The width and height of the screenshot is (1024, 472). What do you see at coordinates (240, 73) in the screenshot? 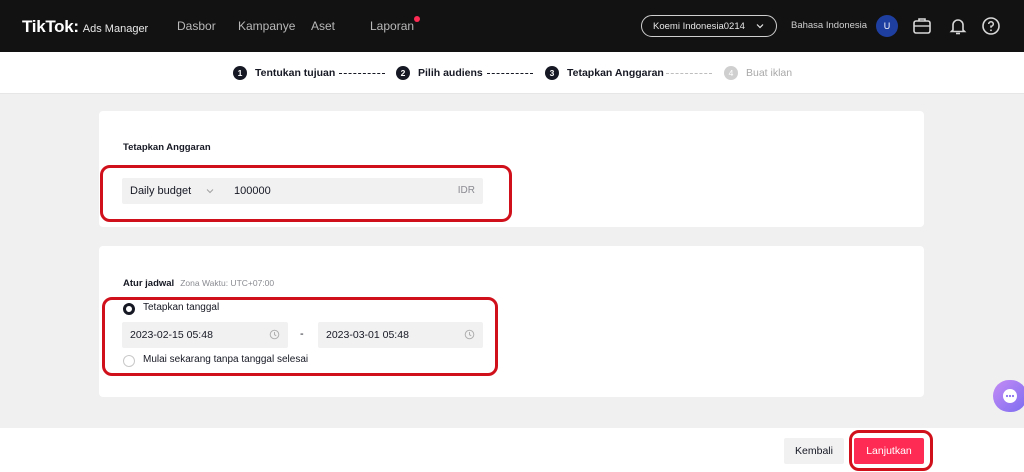
I see `step-number: 1` at bounding box center [240, 73].